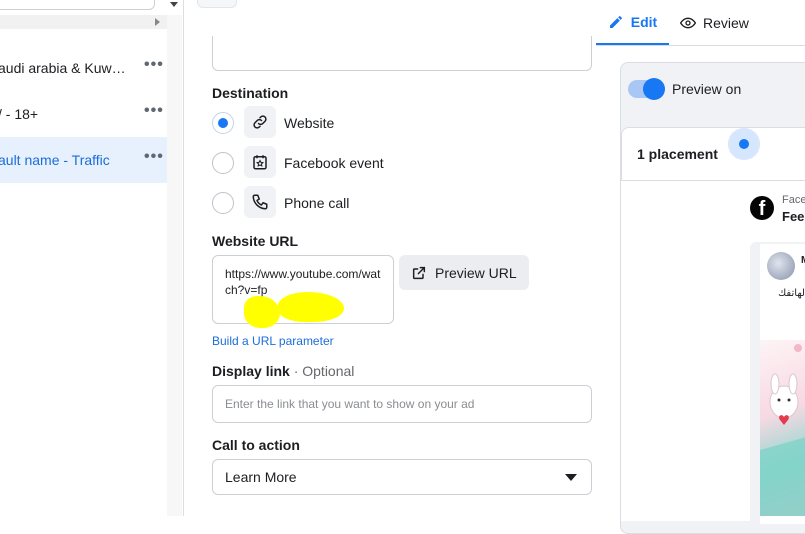 This screenshot has height=534, width=805. I want to click on destination-phone-call-label: Phone call, so click(317, 203).